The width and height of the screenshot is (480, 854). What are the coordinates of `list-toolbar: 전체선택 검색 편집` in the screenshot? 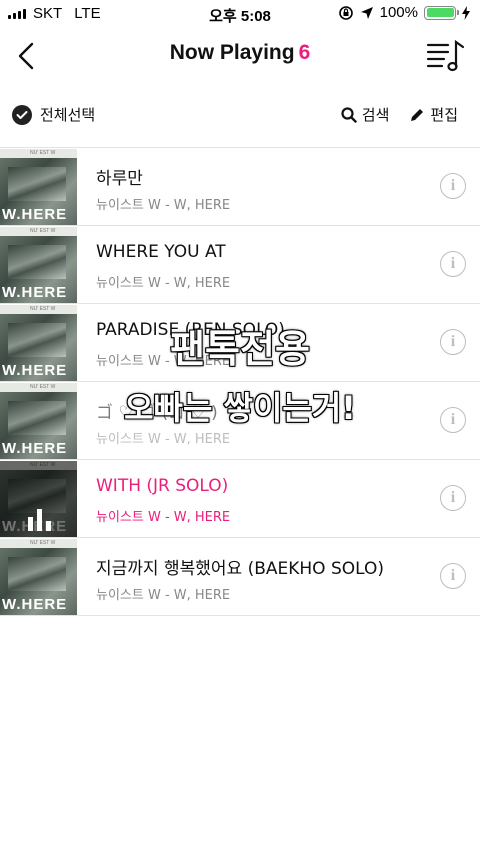 It's located at (240, 116).